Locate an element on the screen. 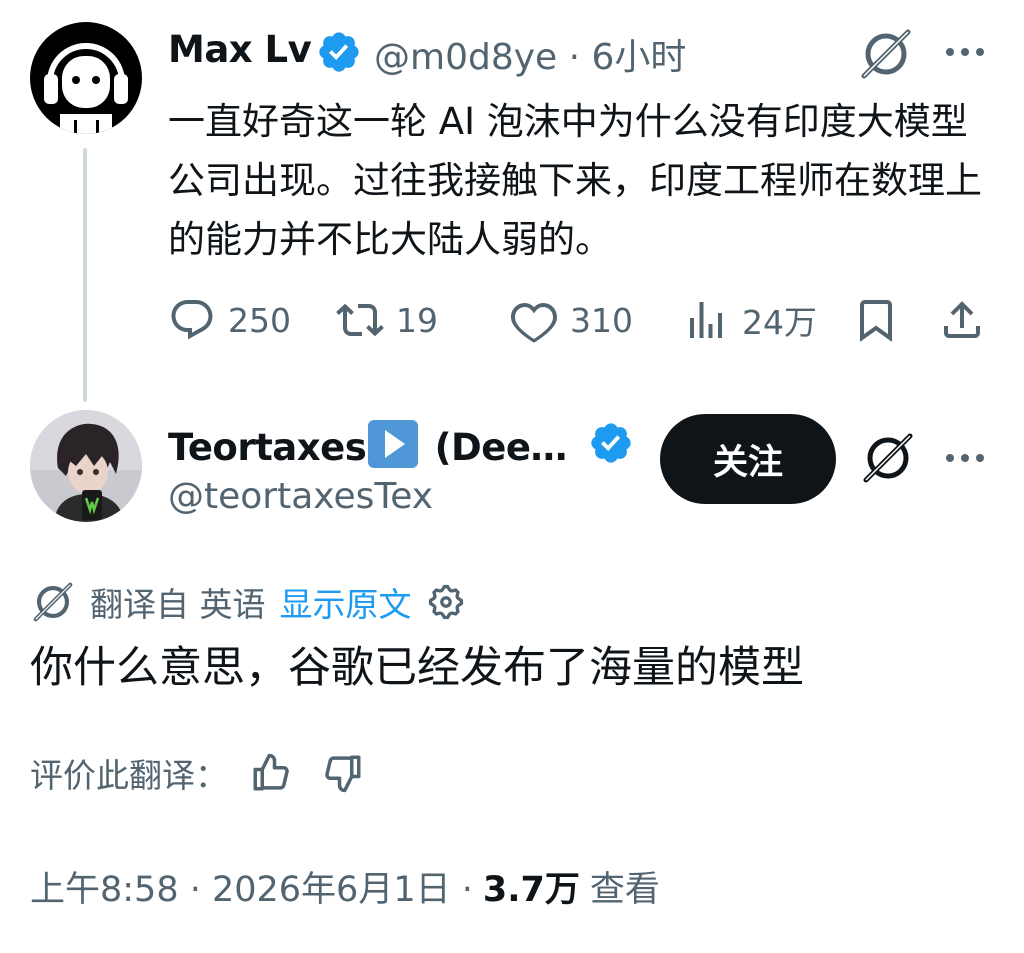  reply-button: 250 is located at coordinates (229, 320).